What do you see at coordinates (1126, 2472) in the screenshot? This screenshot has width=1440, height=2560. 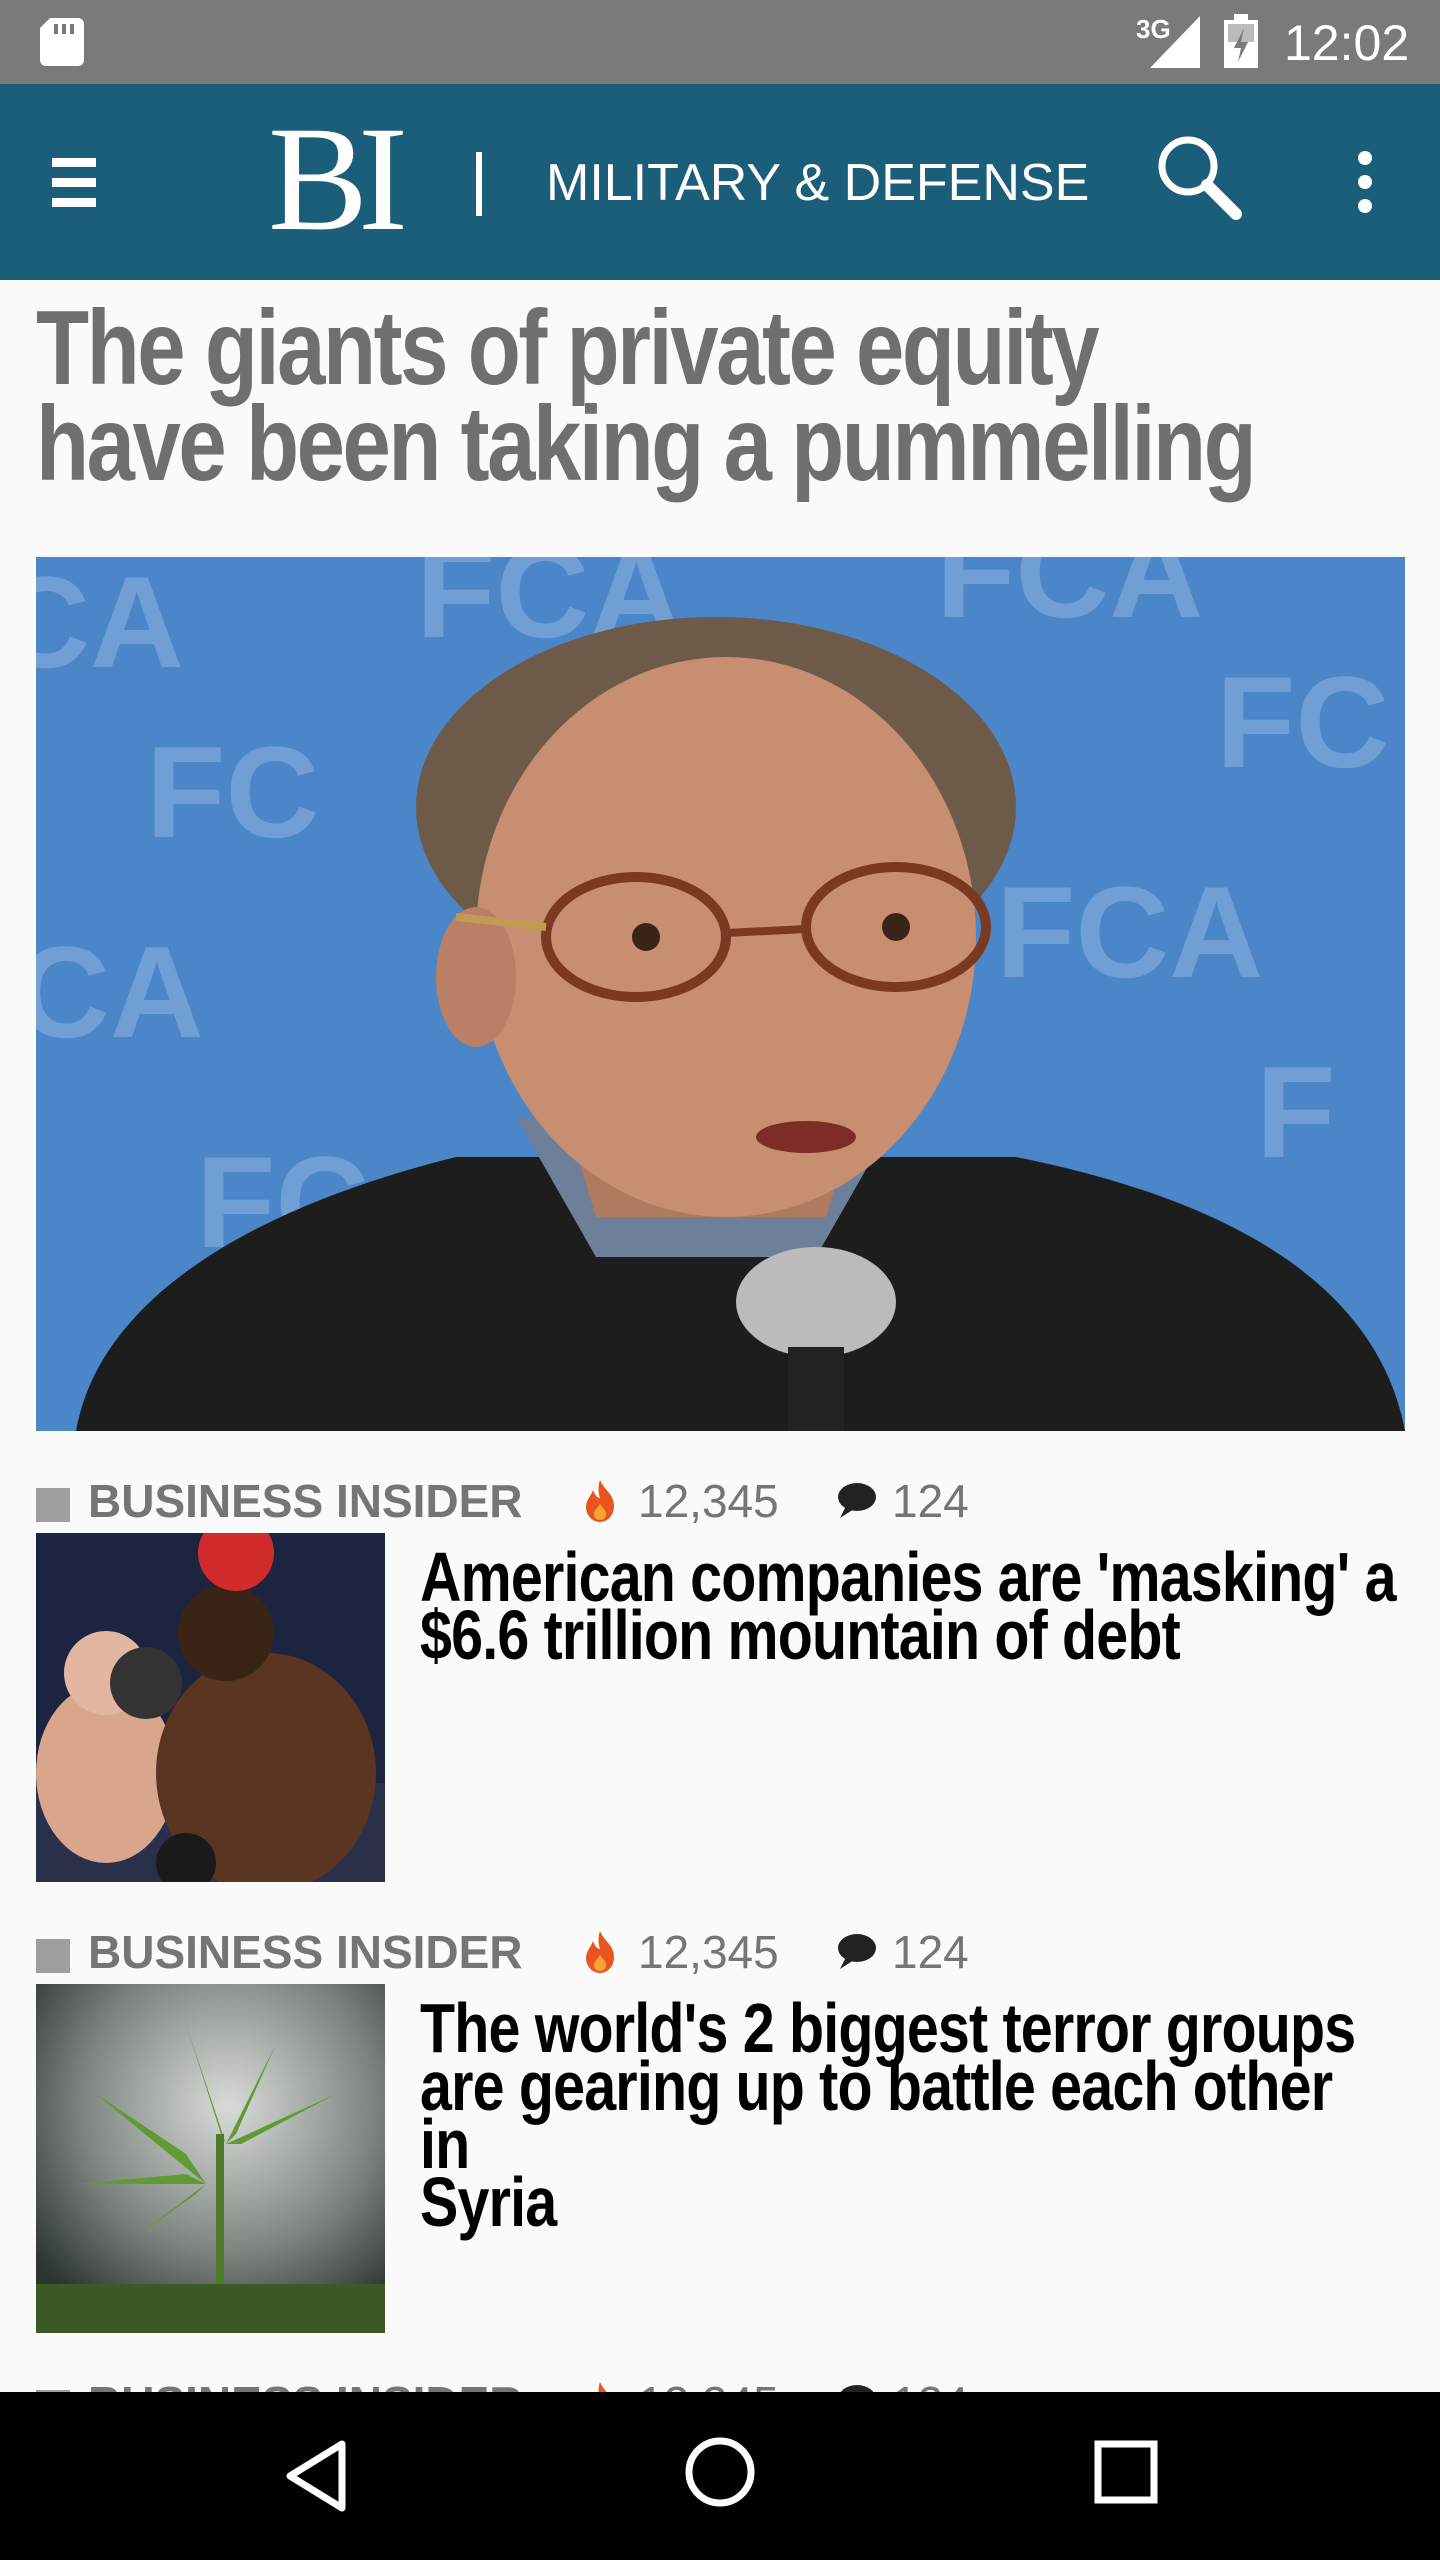 I see `recents-icon` at bounding box center [1126, 2472].